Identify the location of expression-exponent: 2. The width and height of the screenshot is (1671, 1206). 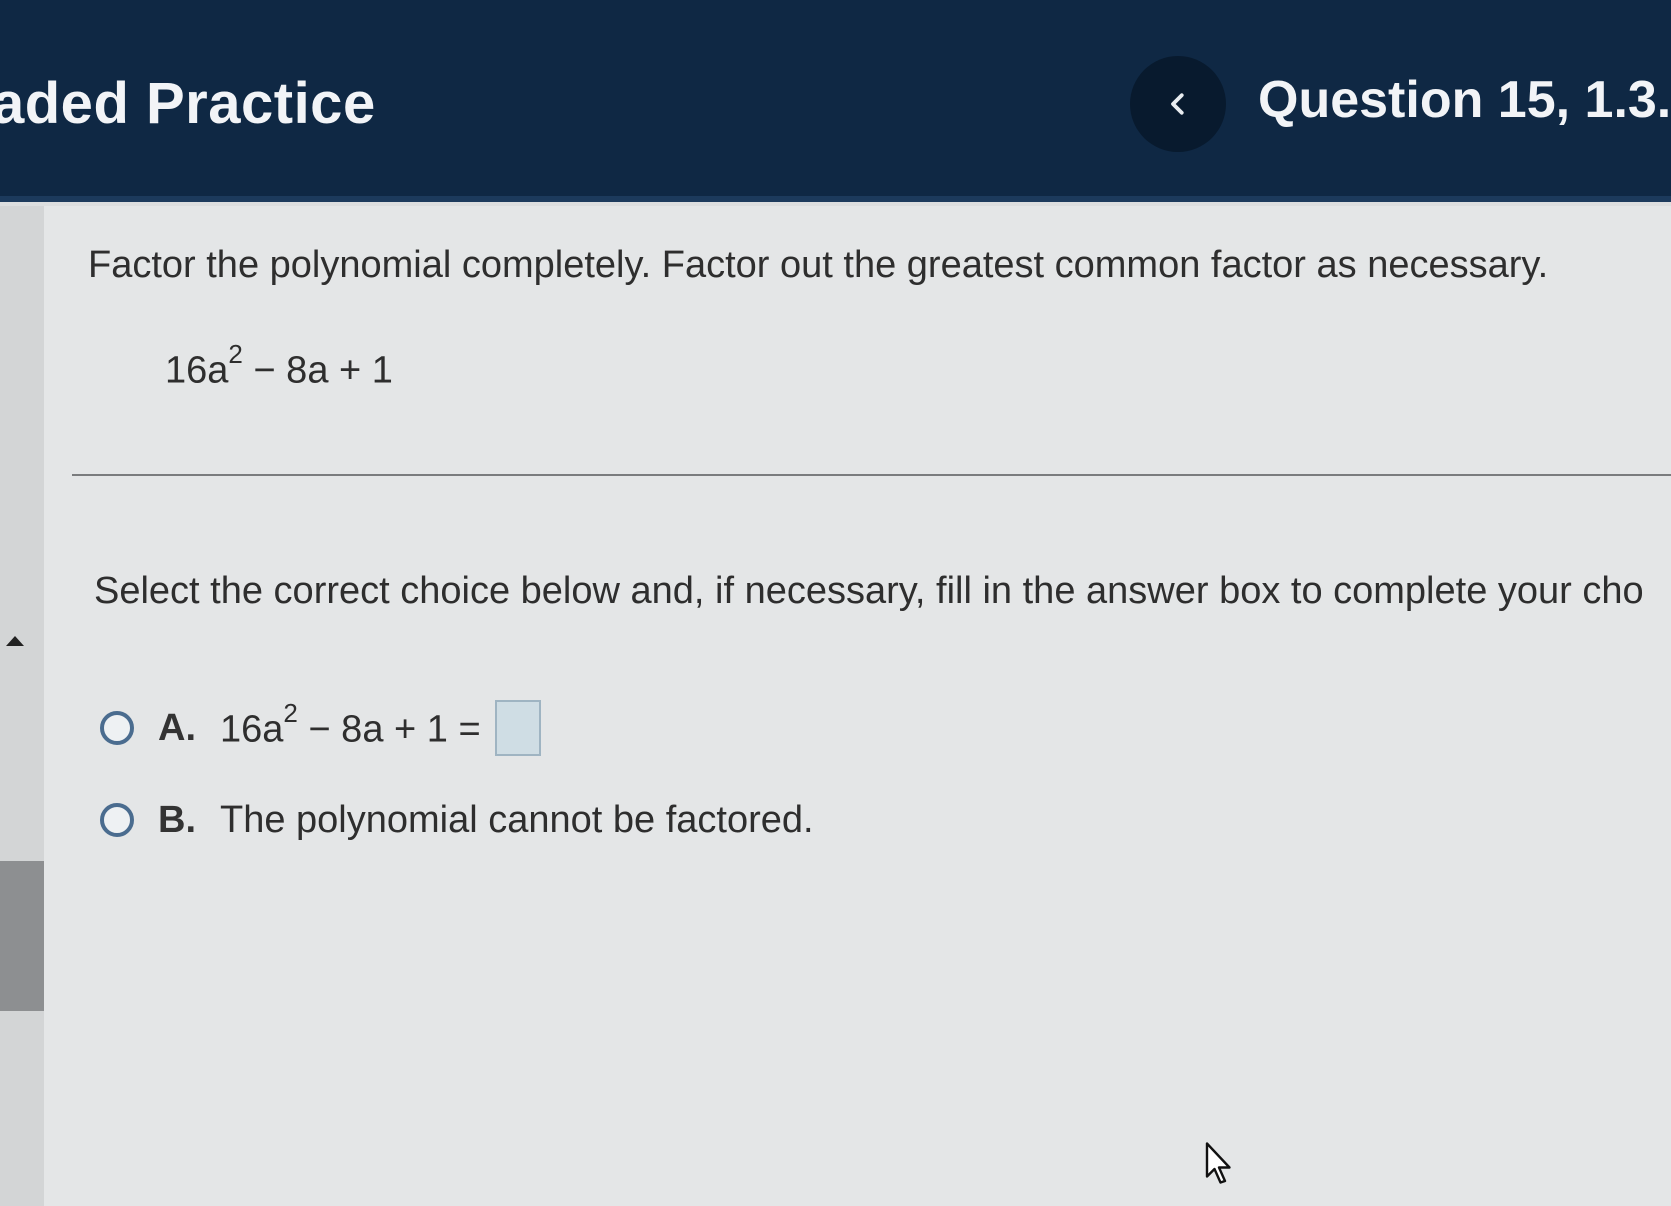
(235, 354).